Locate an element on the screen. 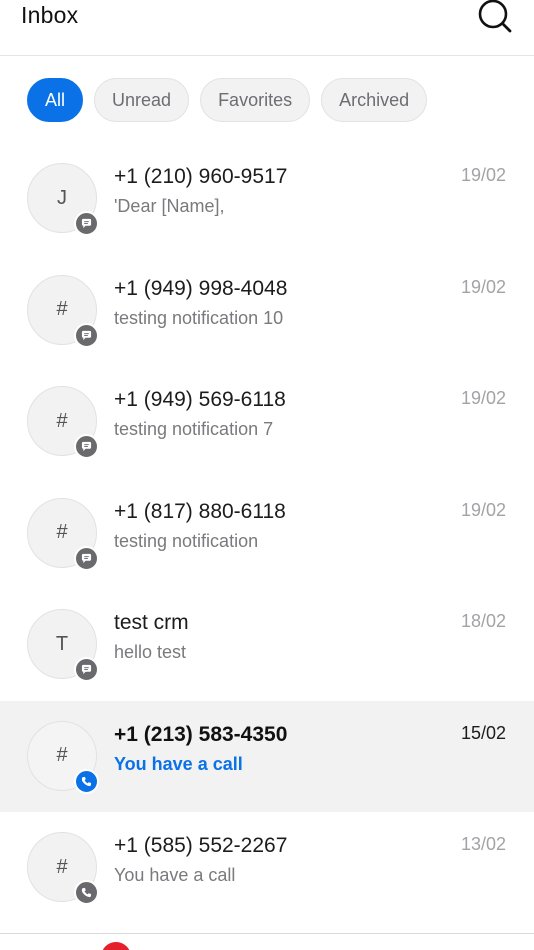  contact-name: +1 (949) 998-4048 is located at coordinates (201, 288).